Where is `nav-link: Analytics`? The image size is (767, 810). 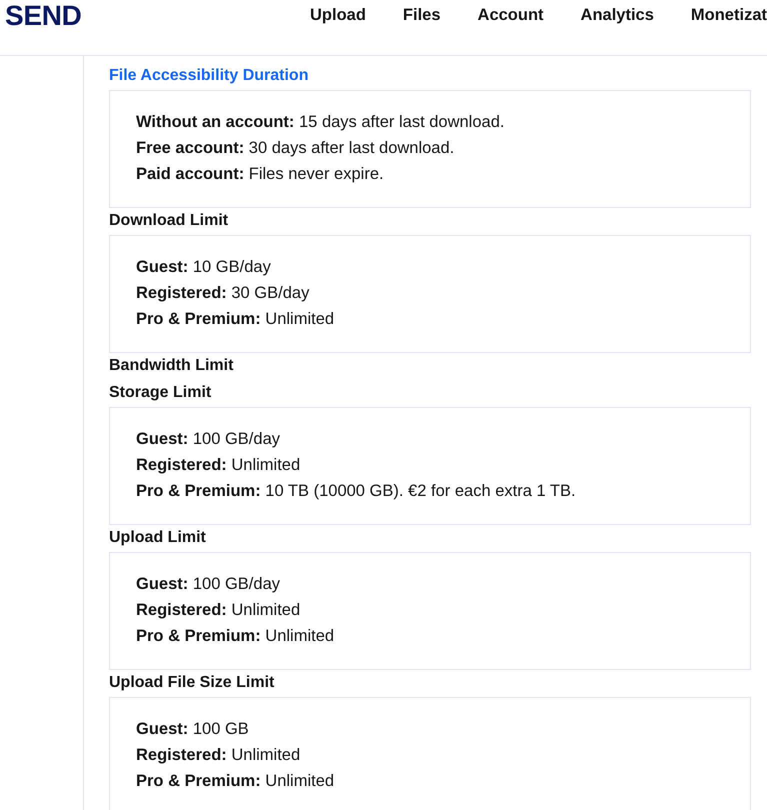
nav-link: Analytics is located at coordinates (617, 15).